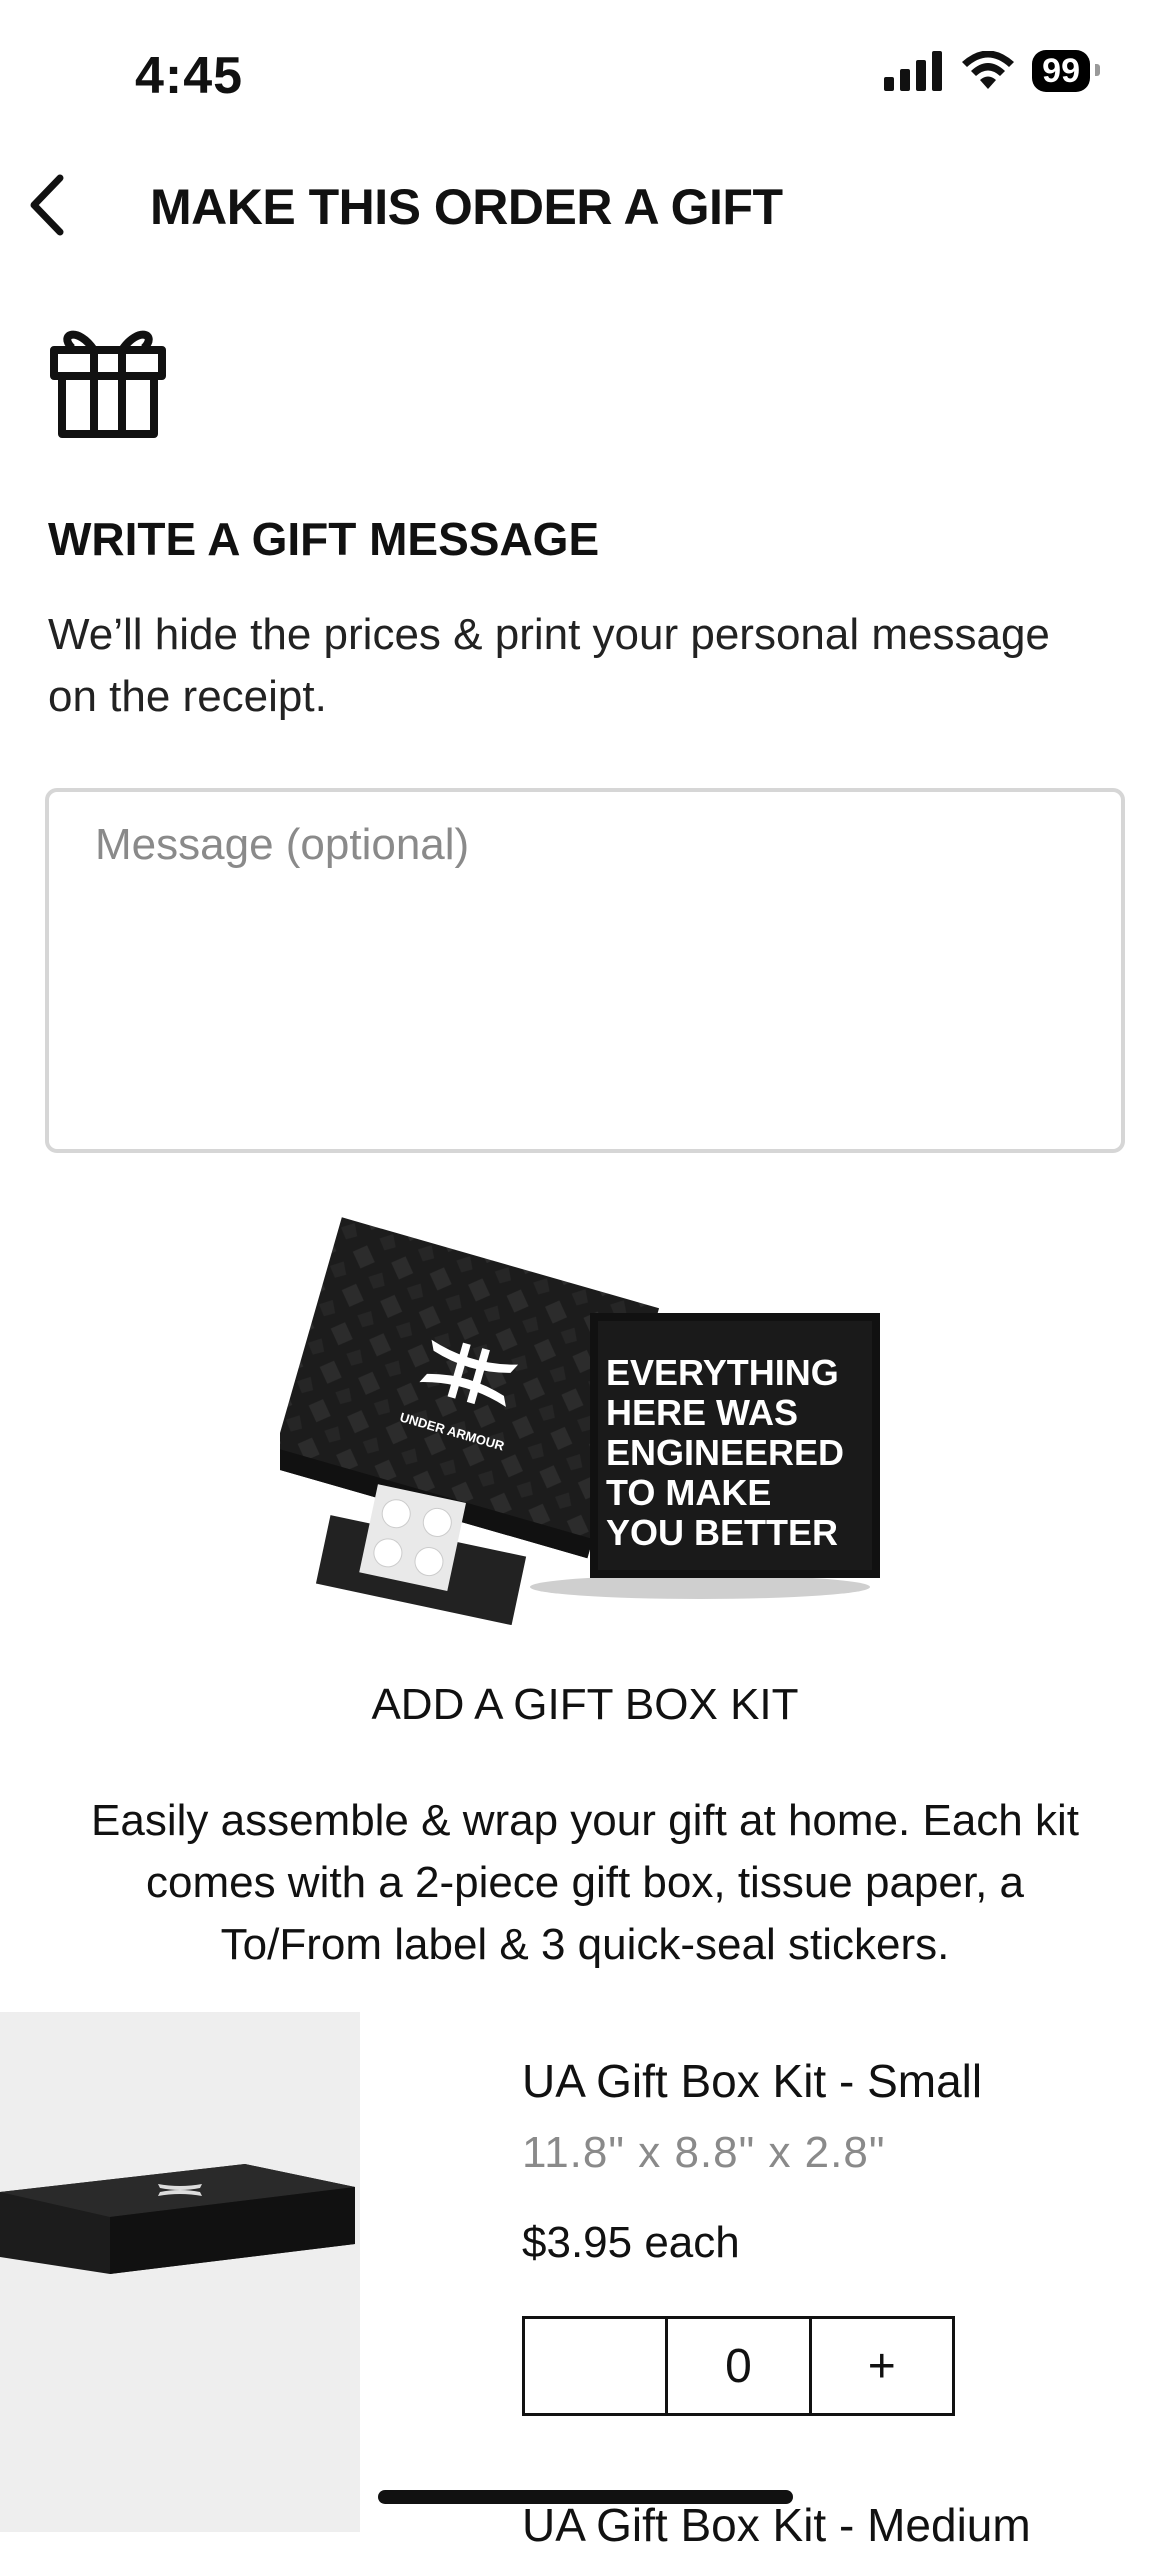 This screenshot has height=2552, width=1170. What do you see at coordinates (722, 1532) in the screenshot?
I see `box-text-line: YOU BETTER` at bounding box center [722, 1532].